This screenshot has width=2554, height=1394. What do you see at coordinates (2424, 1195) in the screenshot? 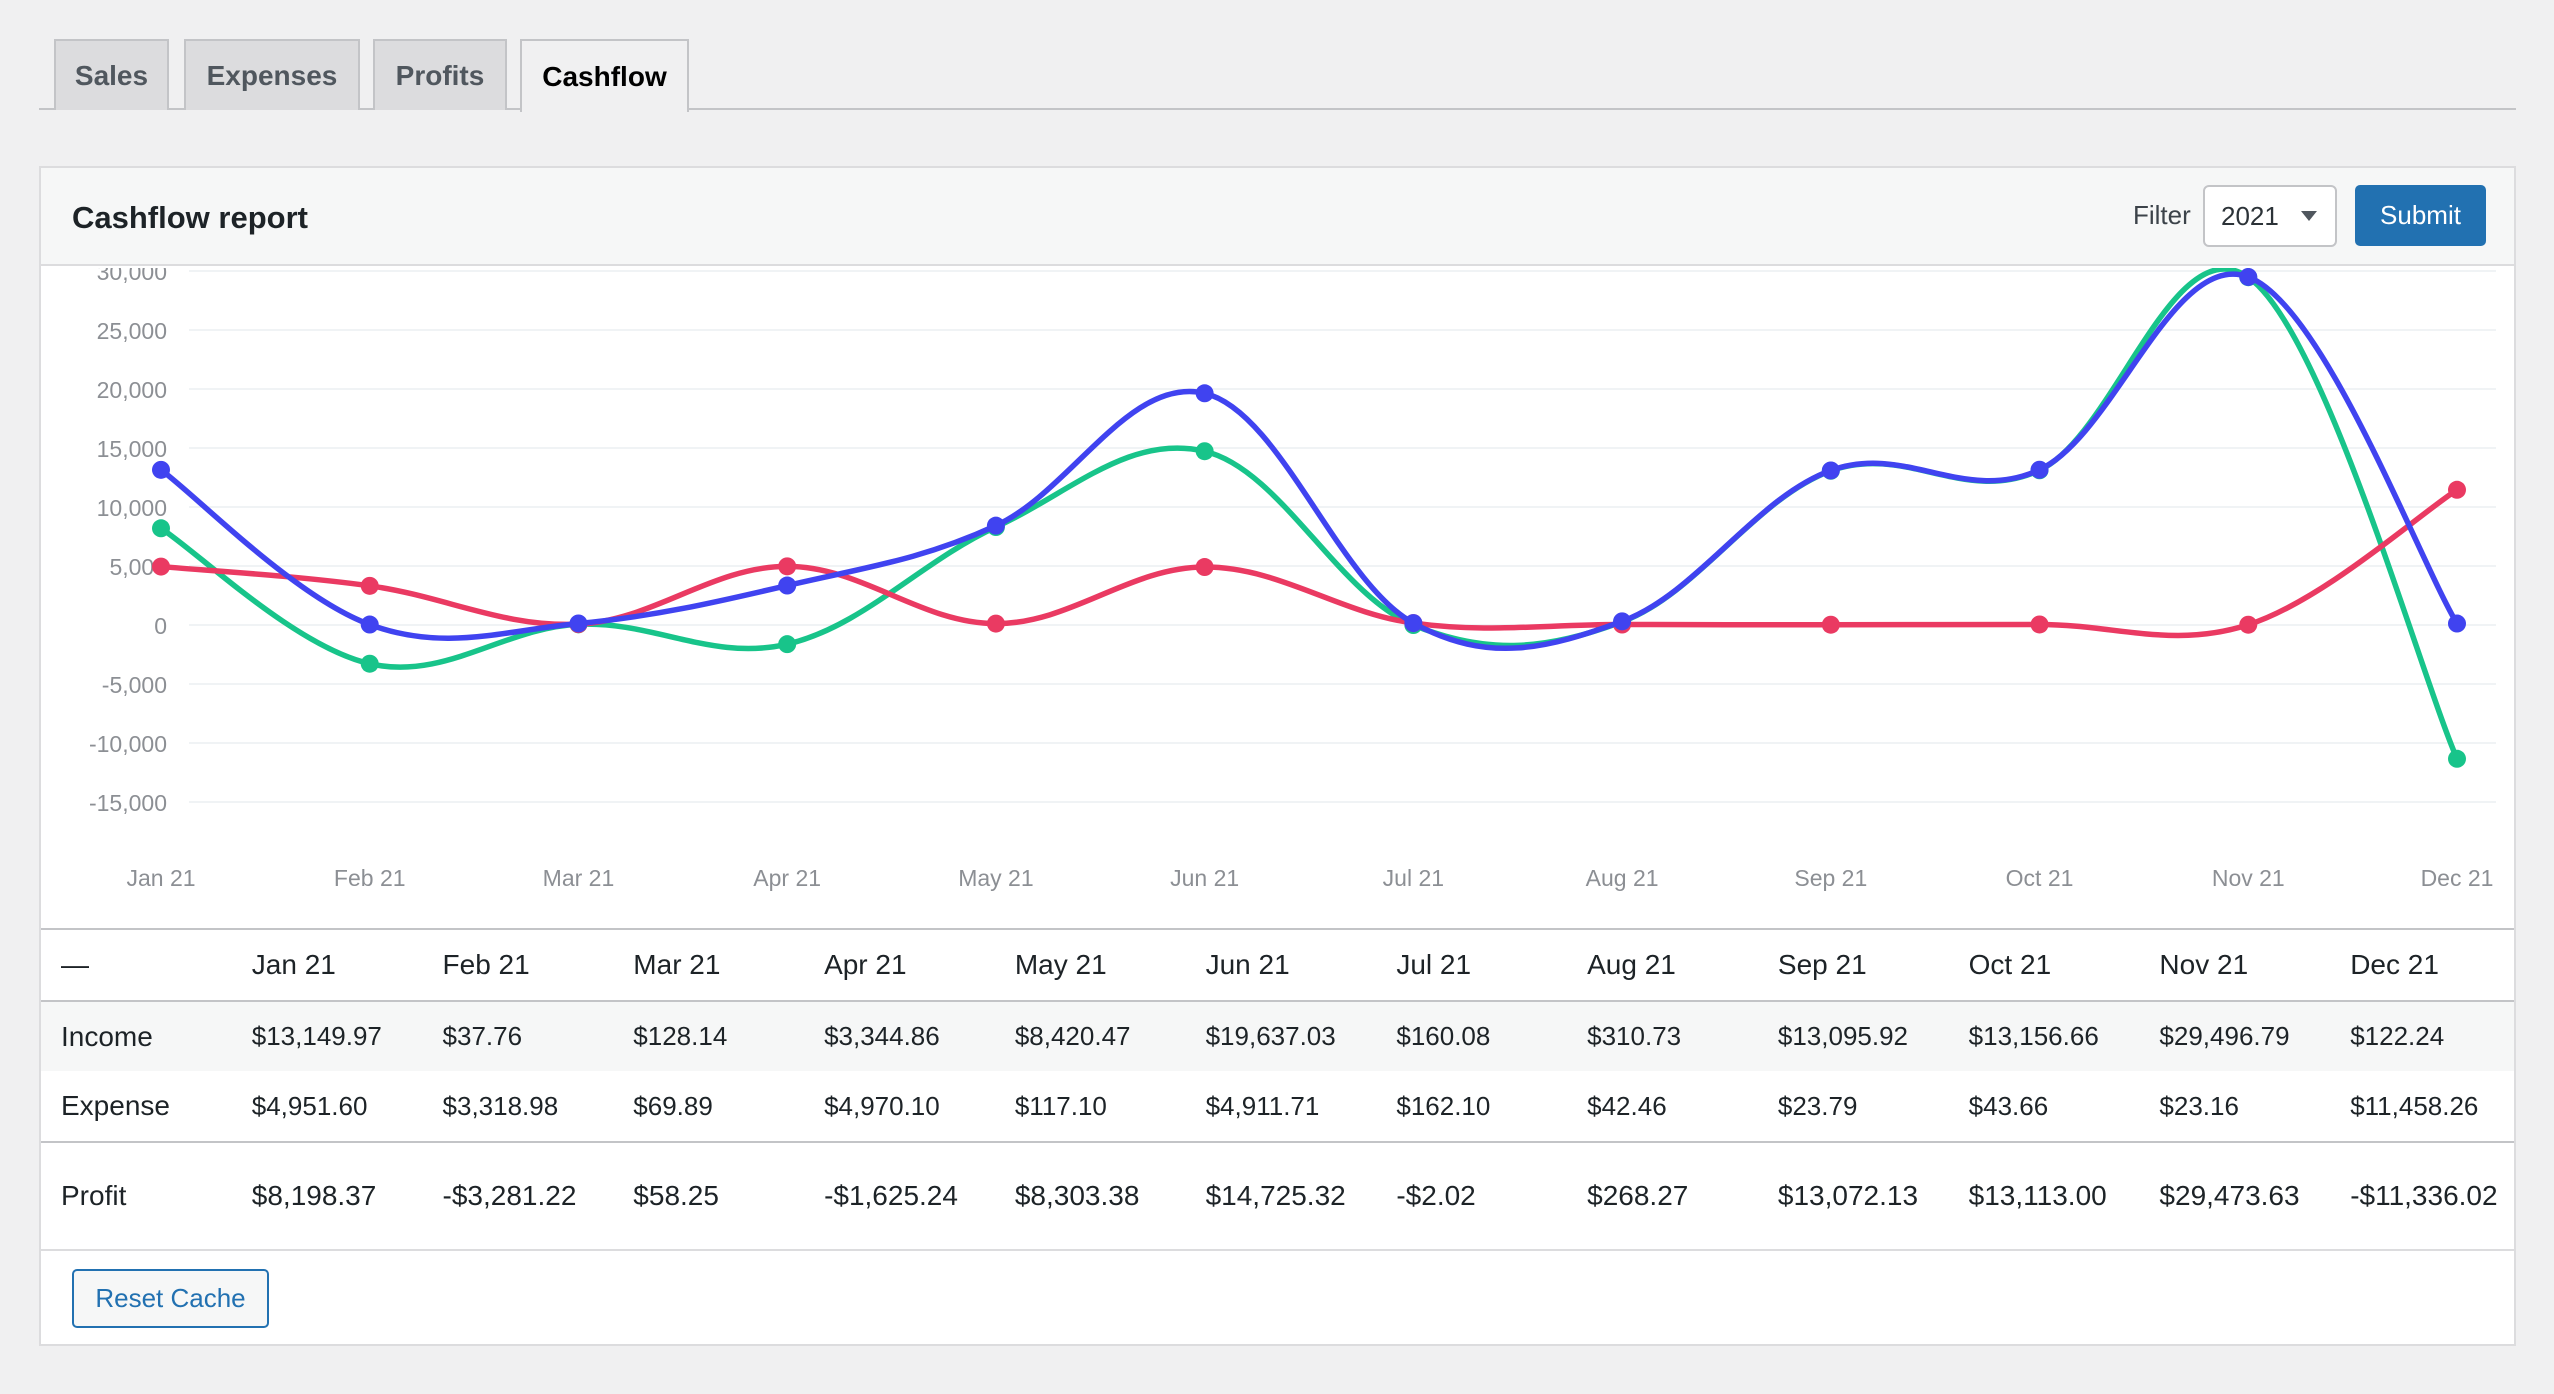
I see `table-cell: -$11,336.02` at bounding box center [2424, 1195].